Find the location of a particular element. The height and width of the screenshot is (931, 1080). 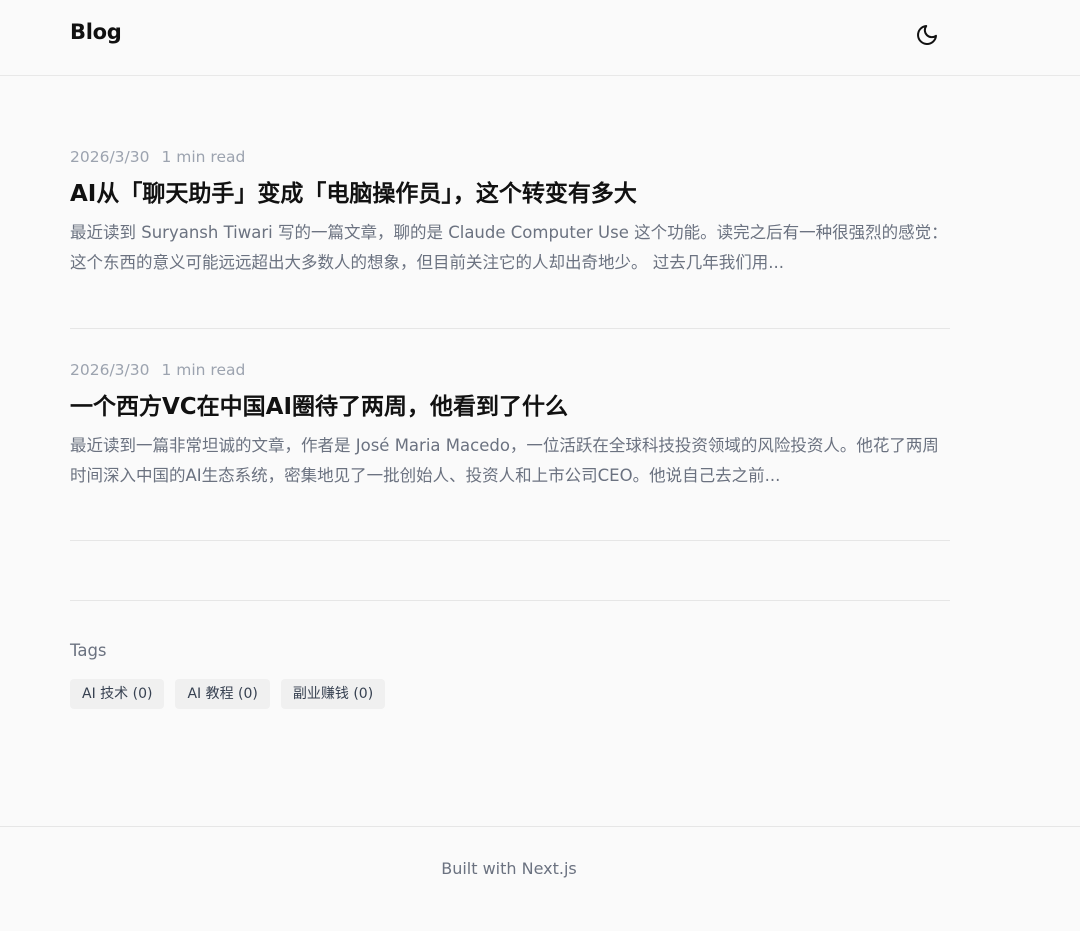

tag-side-income: 副业赚钱 (0) is located at coordinates (333, 694).